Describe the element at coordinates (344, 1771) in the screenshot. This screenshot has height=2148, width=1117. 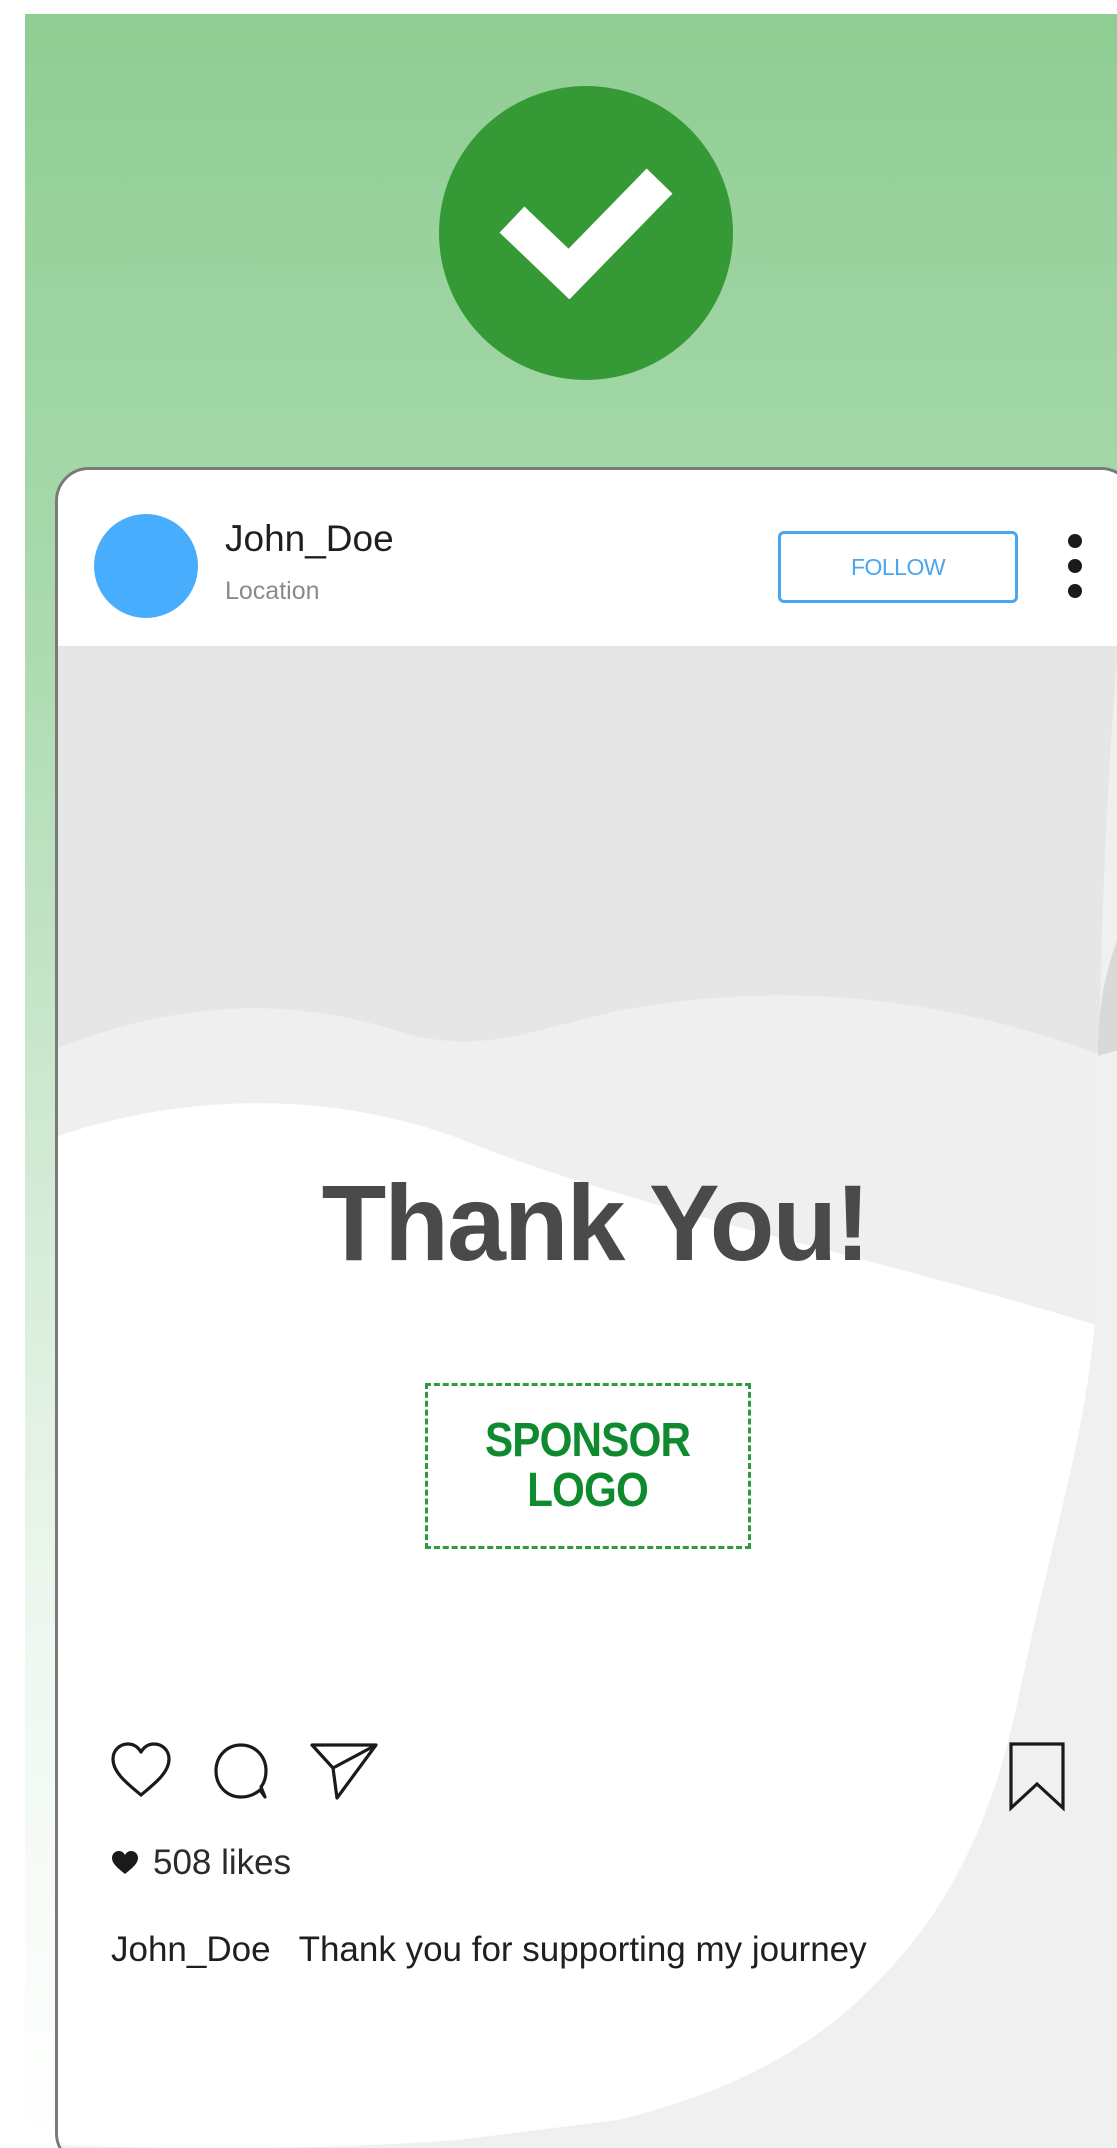
I see `send-icon` at that location.